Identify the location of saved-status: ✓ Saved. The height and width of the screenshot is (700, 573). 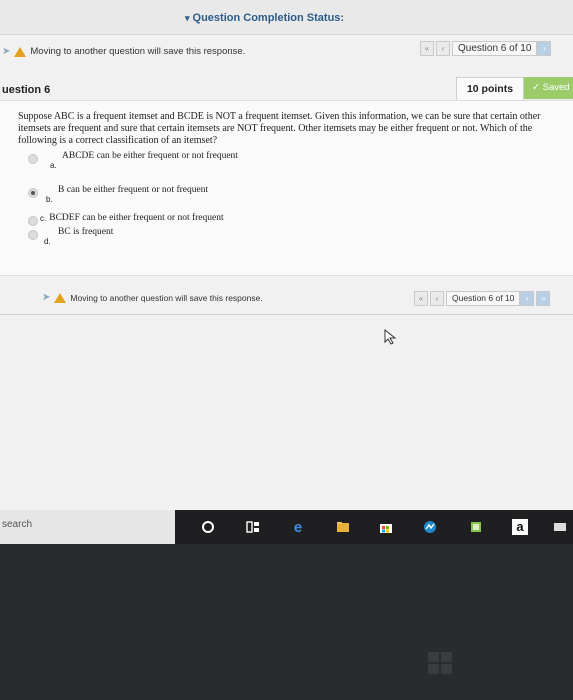
(548, 88).